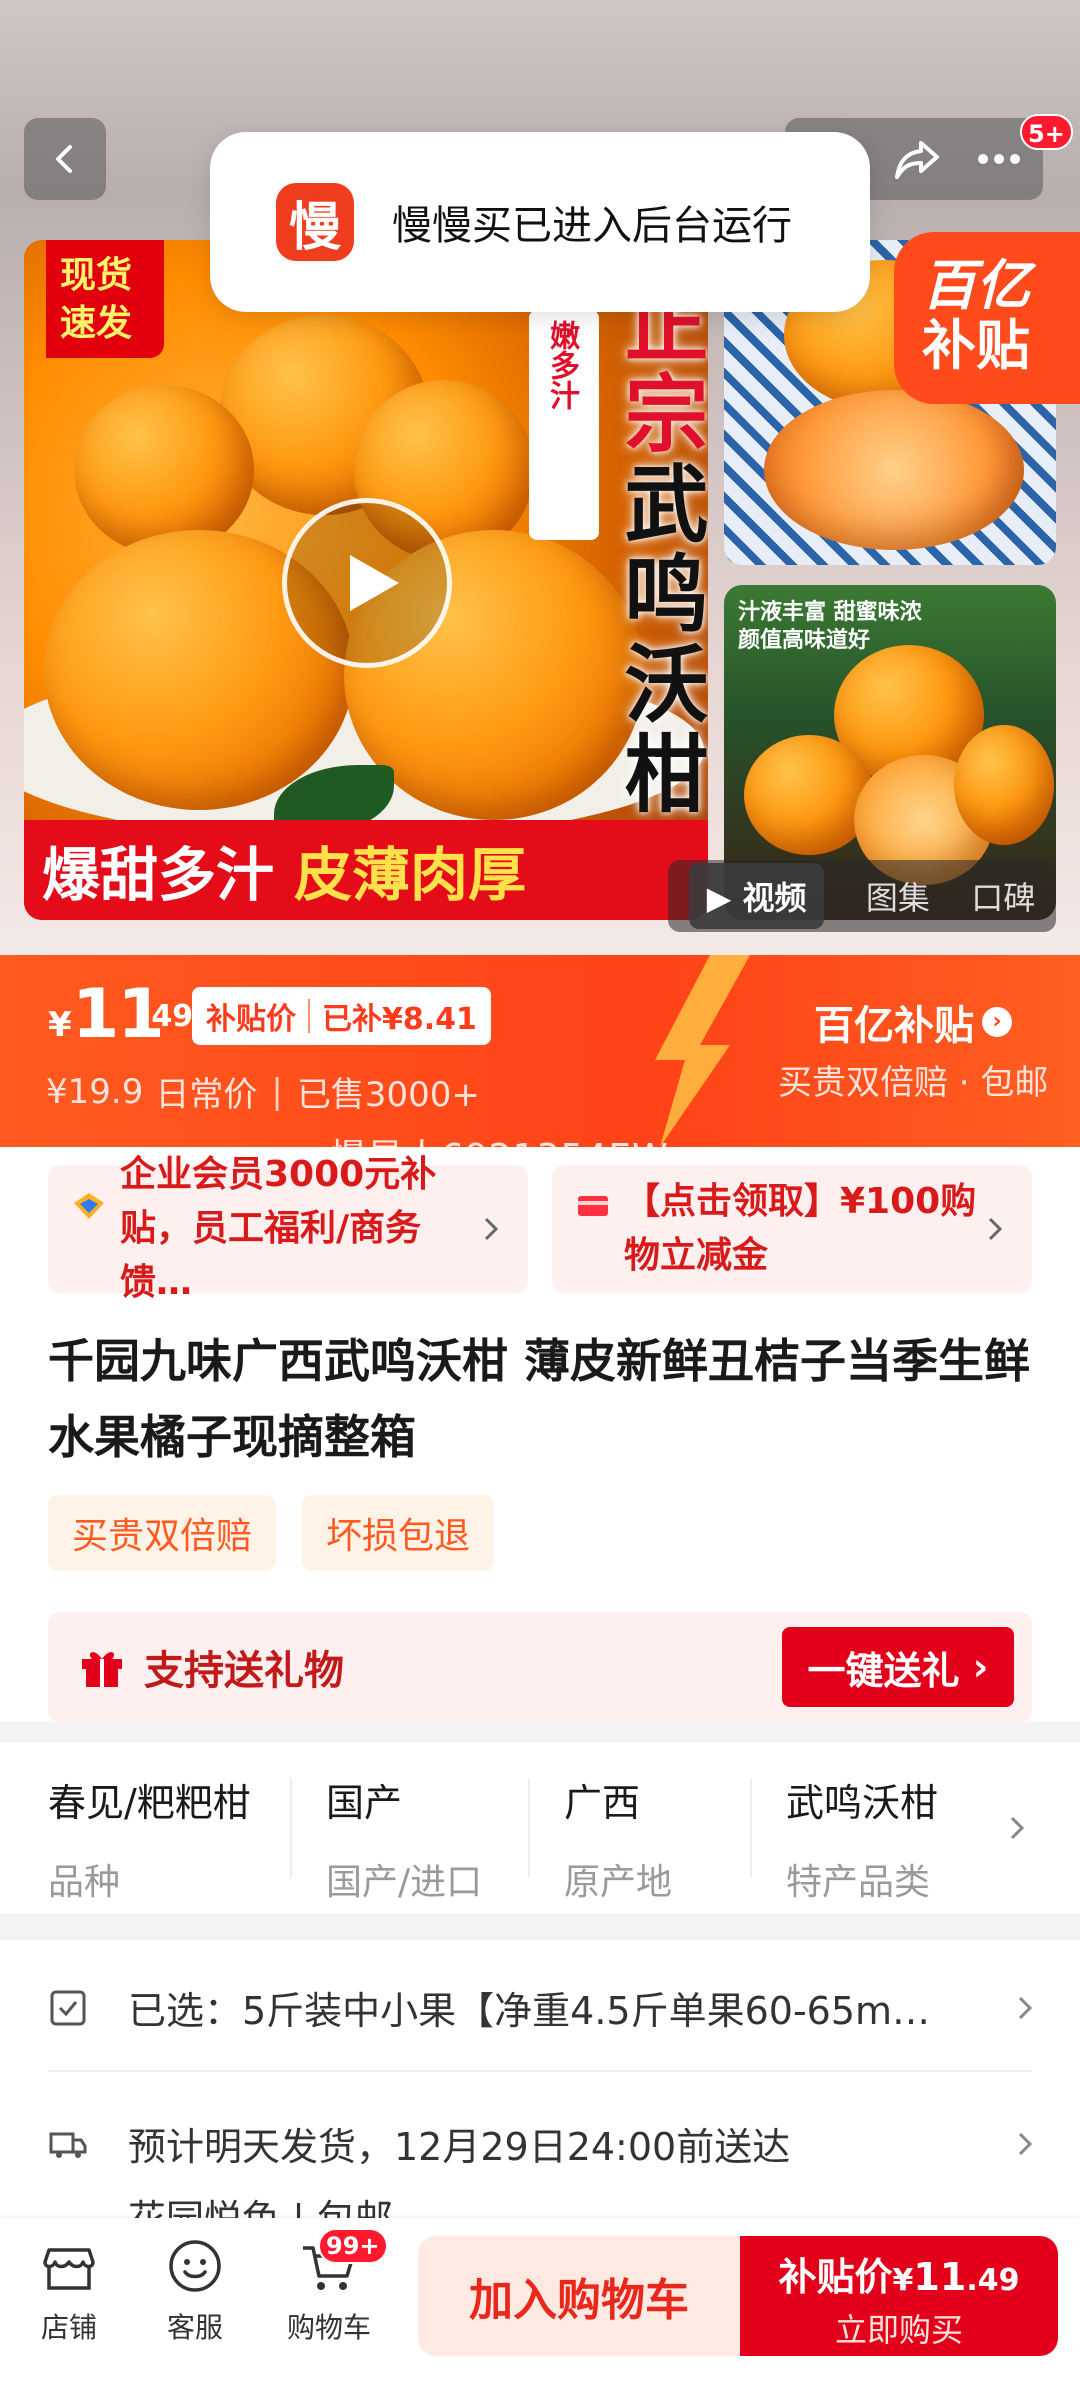 Image resolution: width=1080 pixels, height=2400 pixels. I want to click on cart-label: 购物车, so click(328, 2327).